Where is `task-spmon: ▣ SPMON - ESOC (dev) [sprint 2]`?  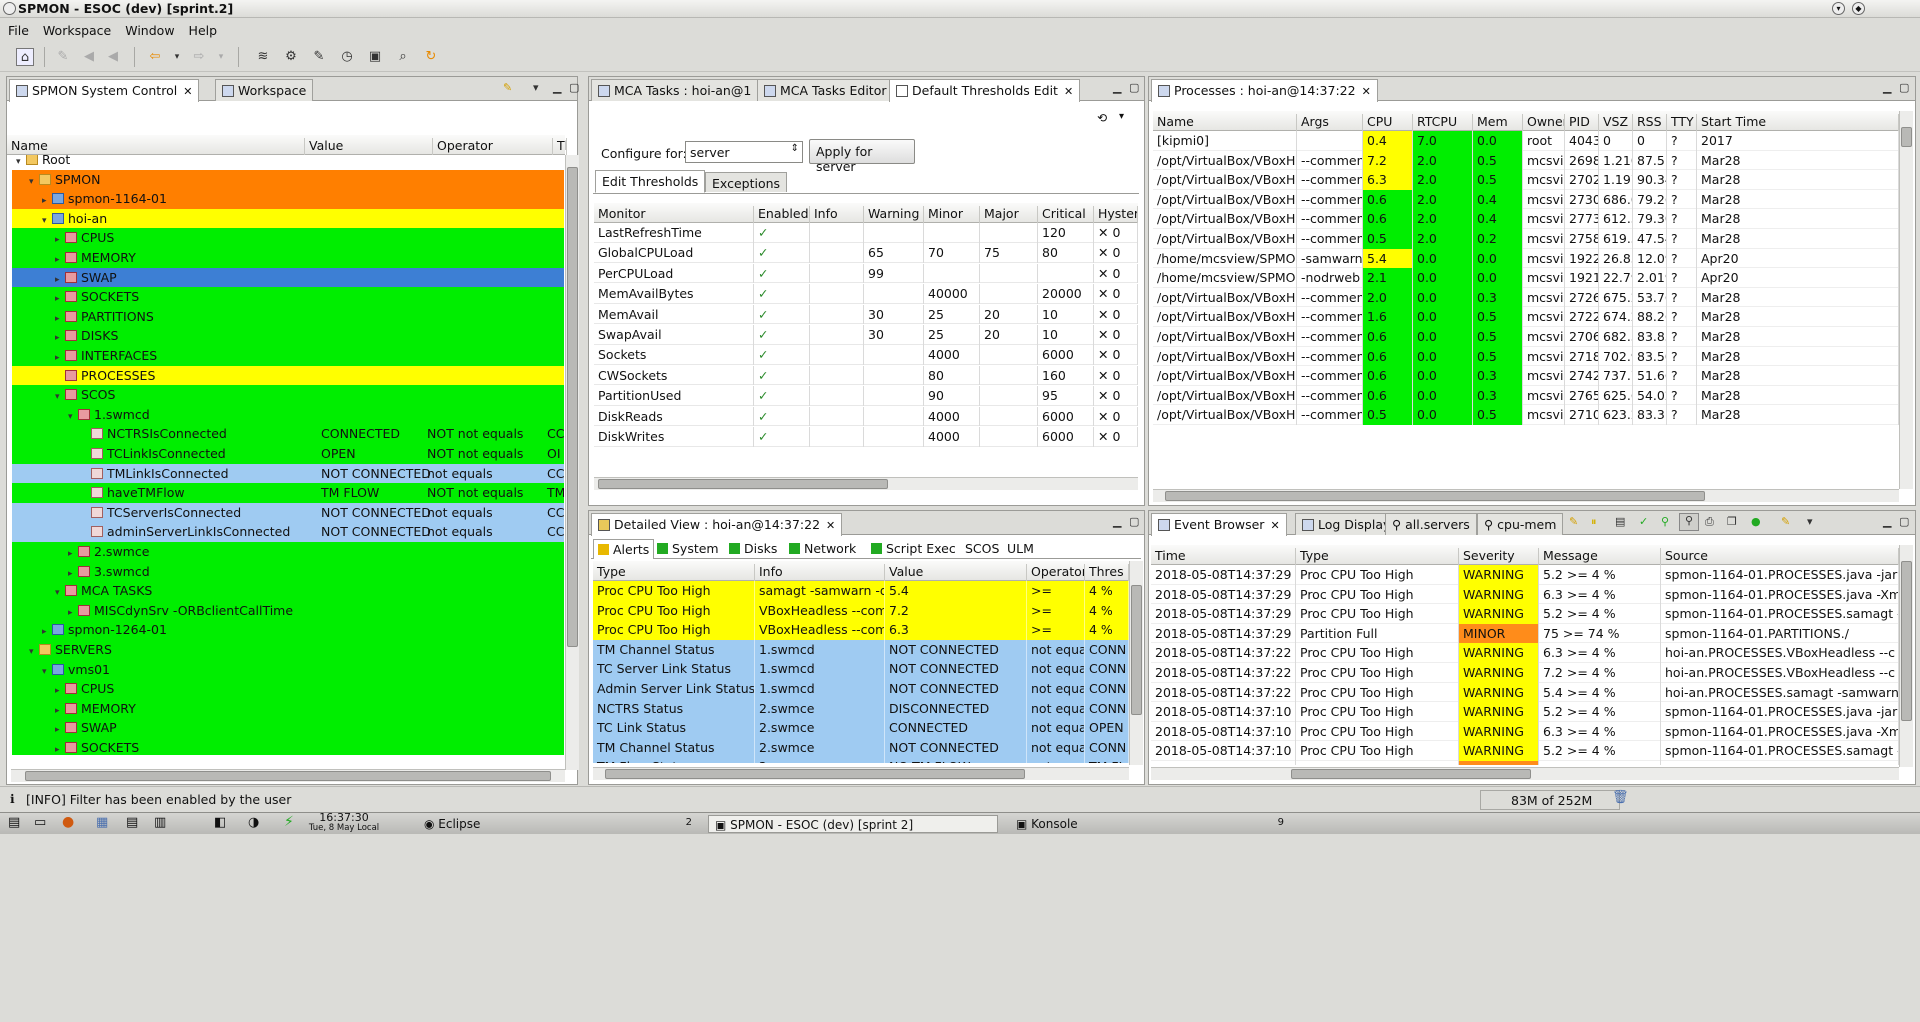 task-spmon: ▣ SPMON - ESOC (dev) [sprint 2] is located at coordinates (853, 824).